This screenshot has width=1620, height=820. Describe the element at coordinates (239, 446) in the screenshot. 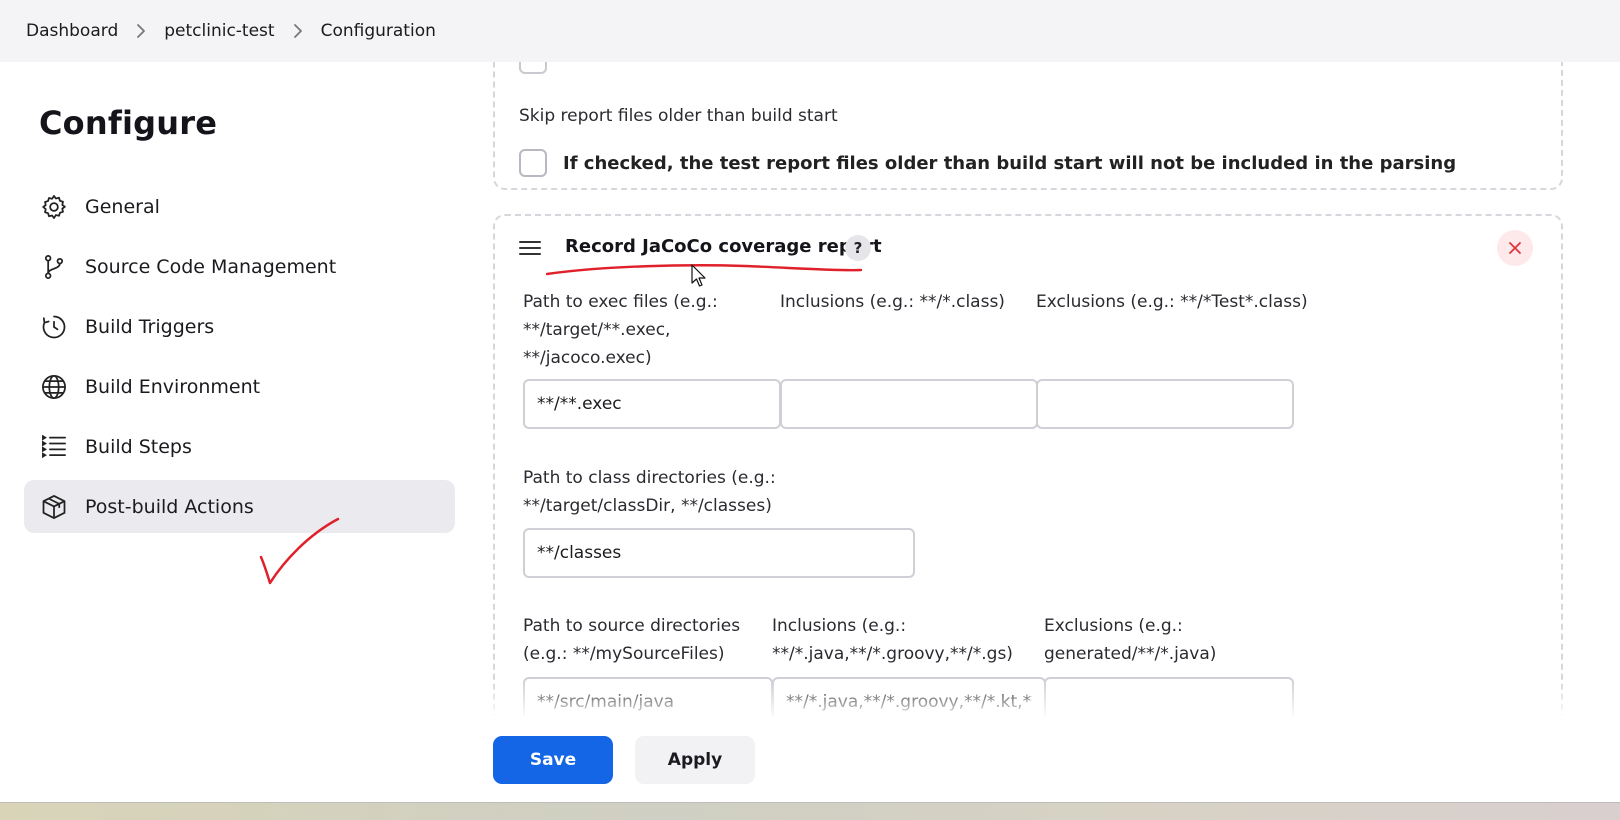

I see `sidebar-item-build-steps: Build Steps` at that location.